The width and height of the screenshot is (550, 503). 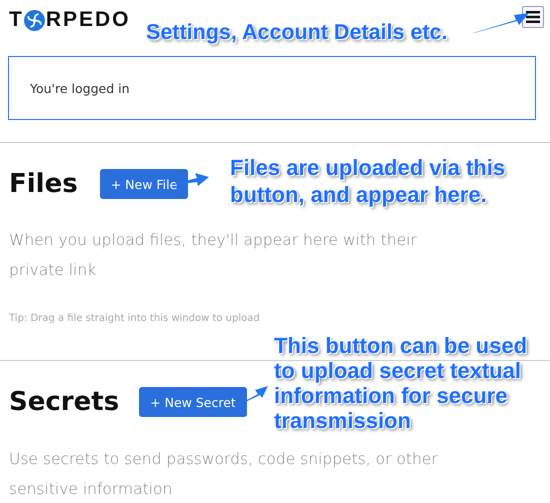 I want to click on section-title: Files, so click(x=43, y=184).